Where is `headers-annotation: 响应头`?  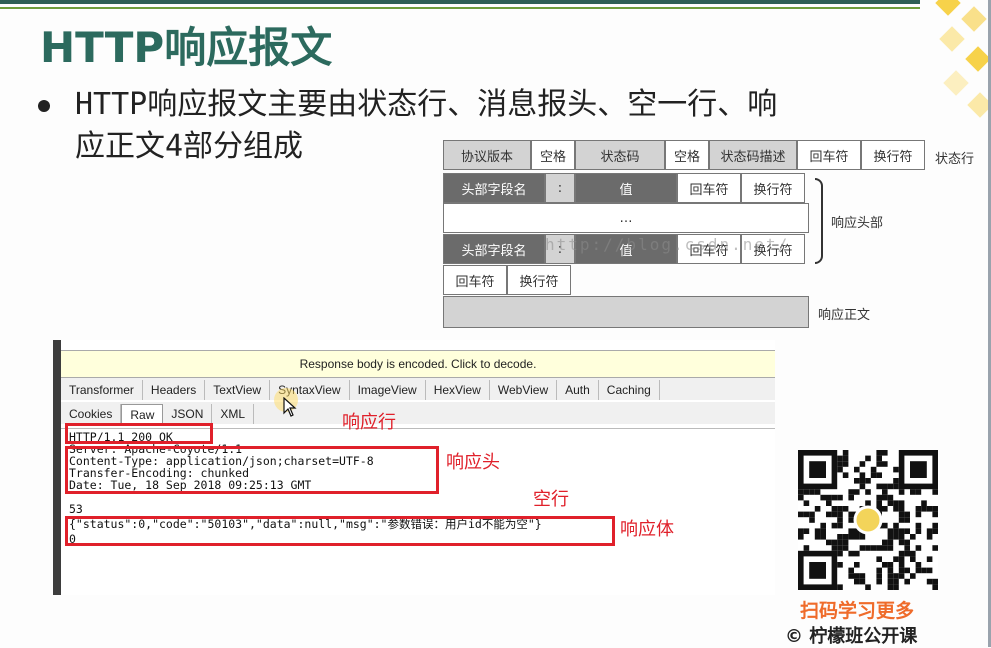
headers-annotation: 响应头 is located at coordinates (473, 462).